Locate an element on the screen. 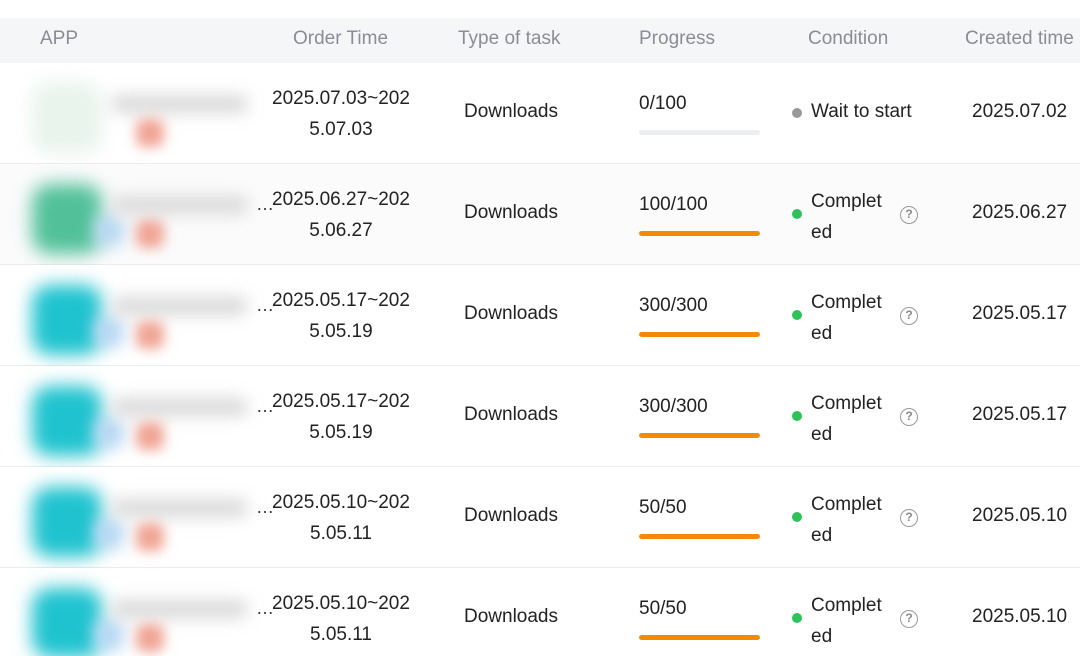 The height and width of the screenshot is (656, 1080). progress-label: 0/100 is located at coordinates (663, 103).